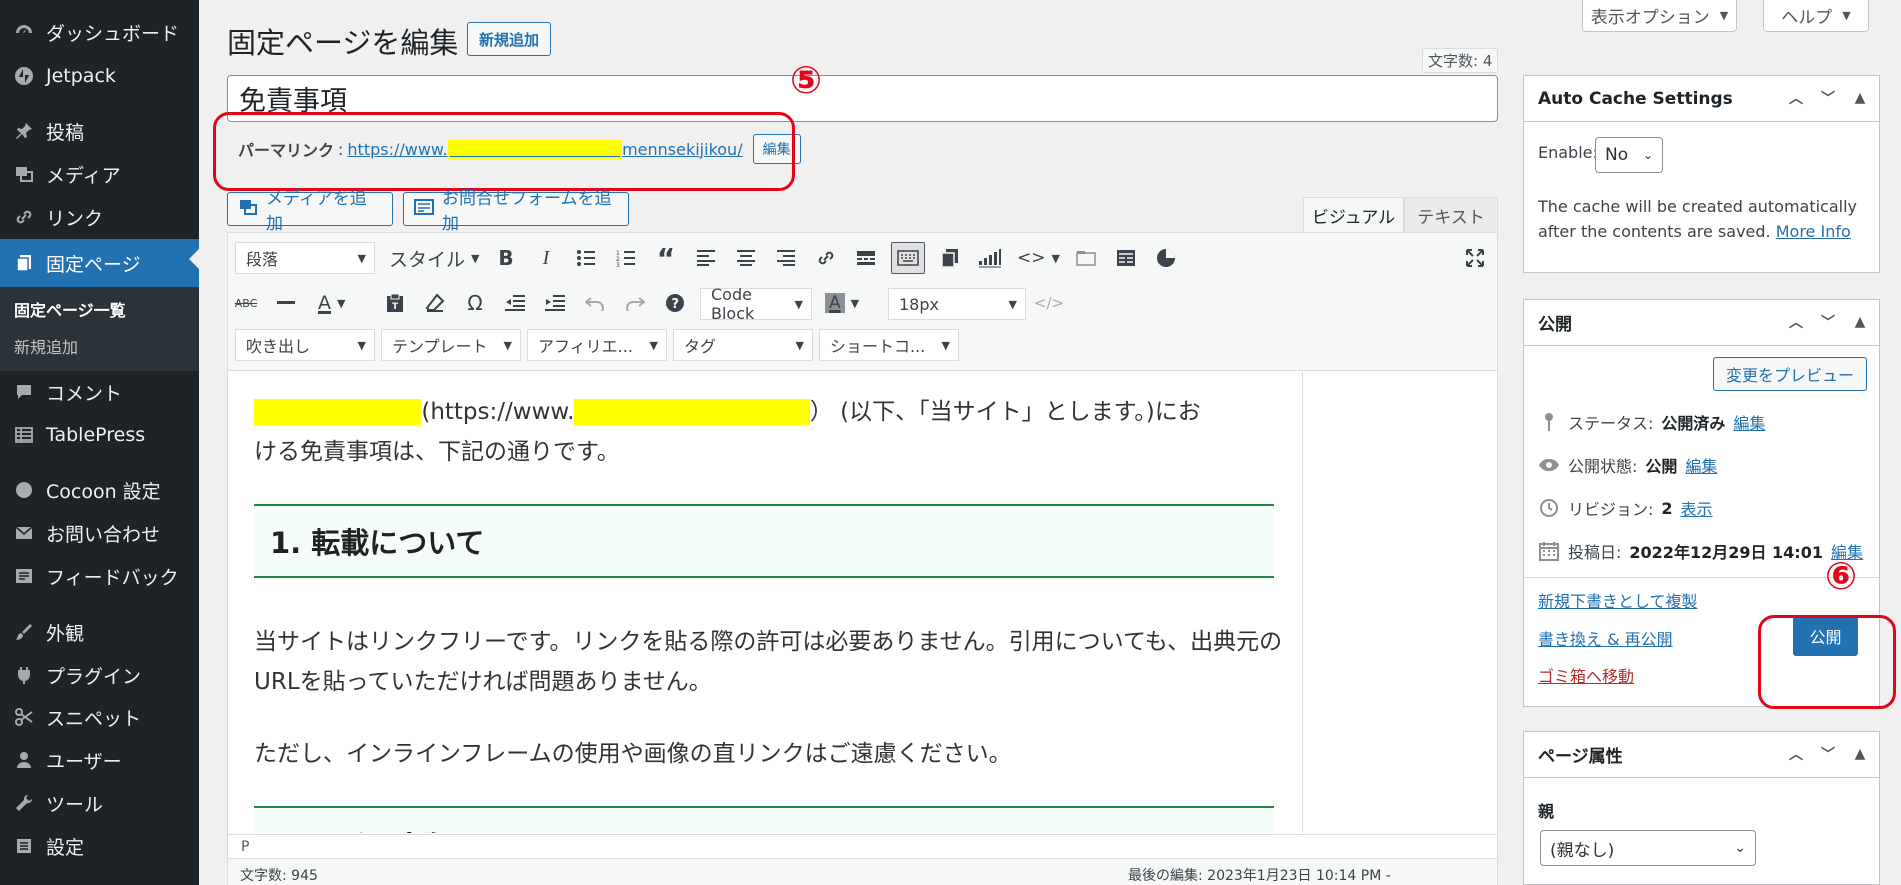 The image size is (1901, 885). I want to click on sidebar-item-contact: お問い合わせ, so click(99, 533).